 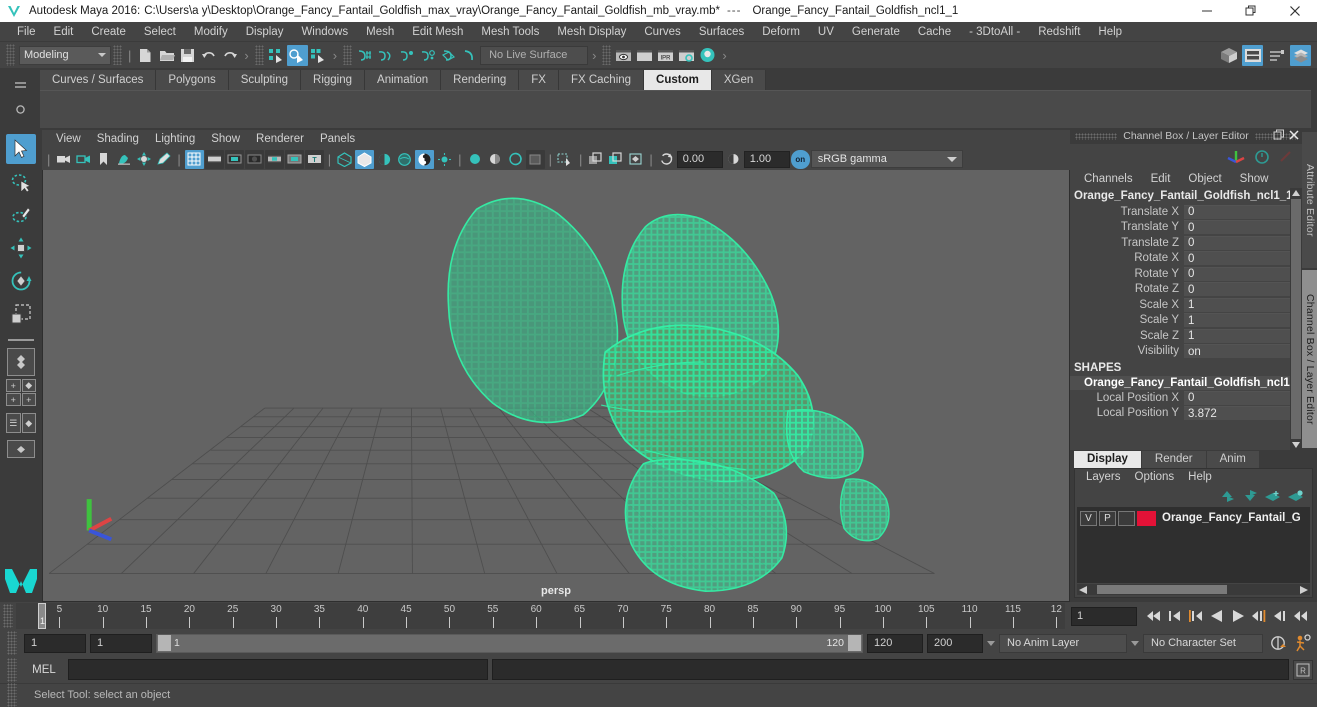 I want to click on toolbar-collapse-1-icon: ›, so click(x=246, y=55).